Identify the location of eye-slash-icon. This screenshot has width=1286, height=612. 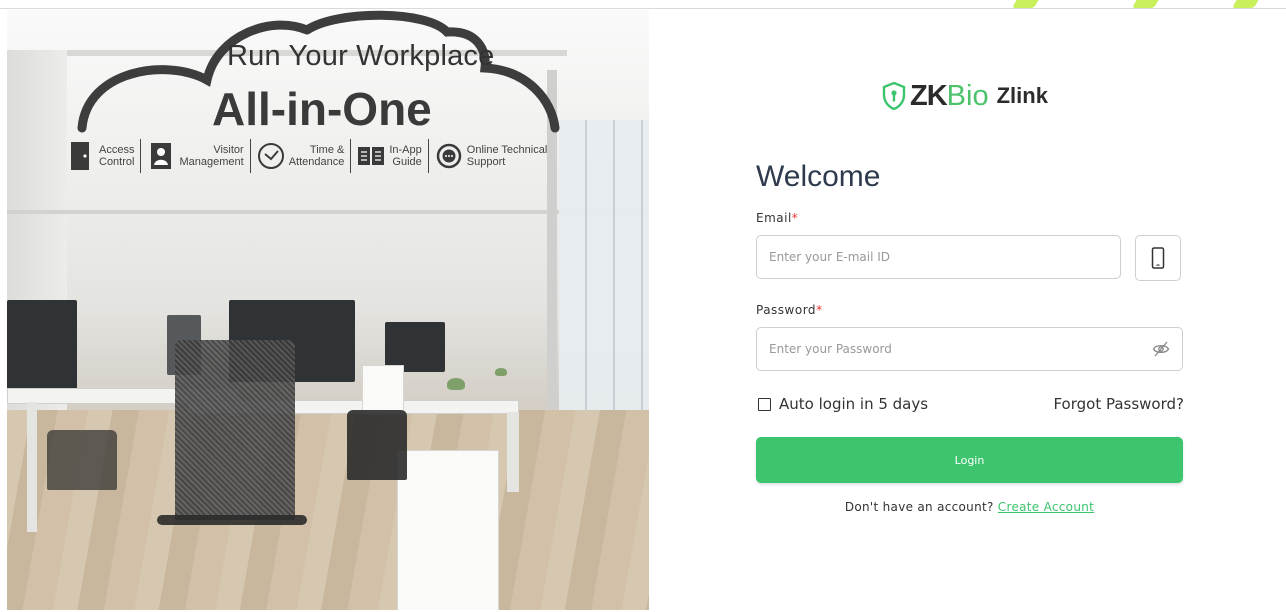
(1161, 350).